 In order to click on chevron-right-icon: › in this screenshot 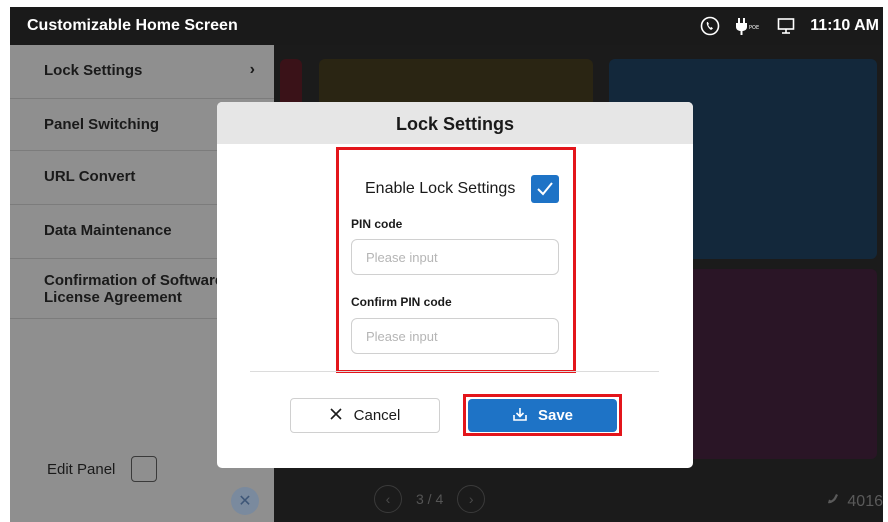, I will do `click(252, 69)`.